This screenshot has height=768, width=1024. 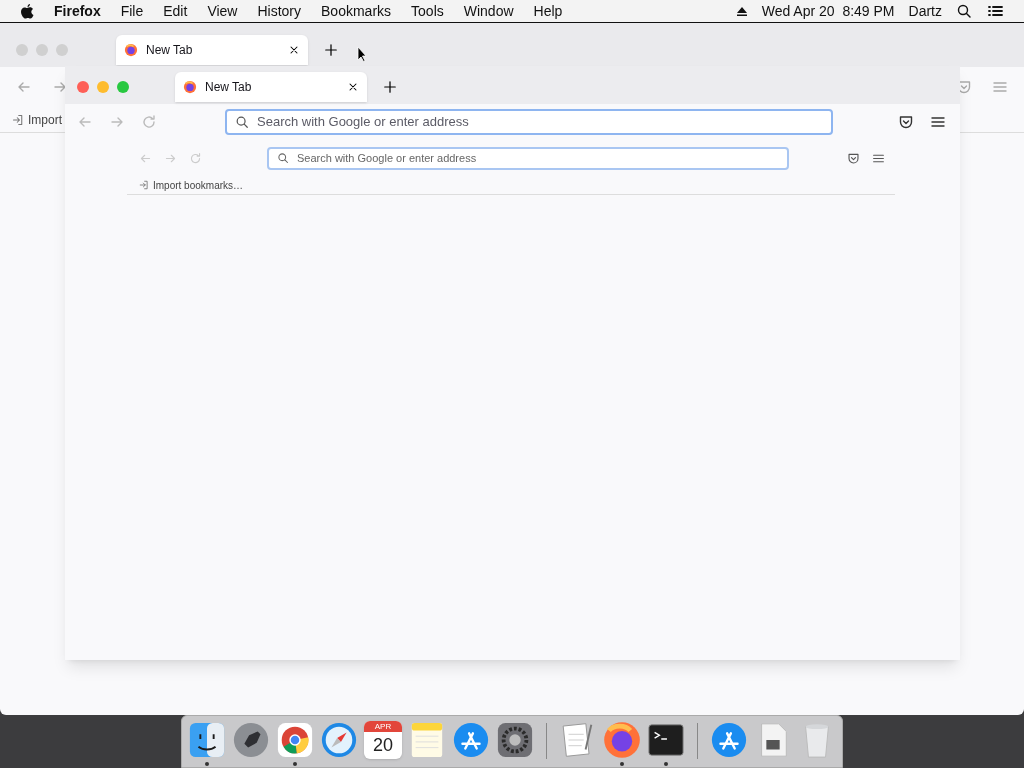 I want to click on apple-logo-icon, so click(x=27, y=11).